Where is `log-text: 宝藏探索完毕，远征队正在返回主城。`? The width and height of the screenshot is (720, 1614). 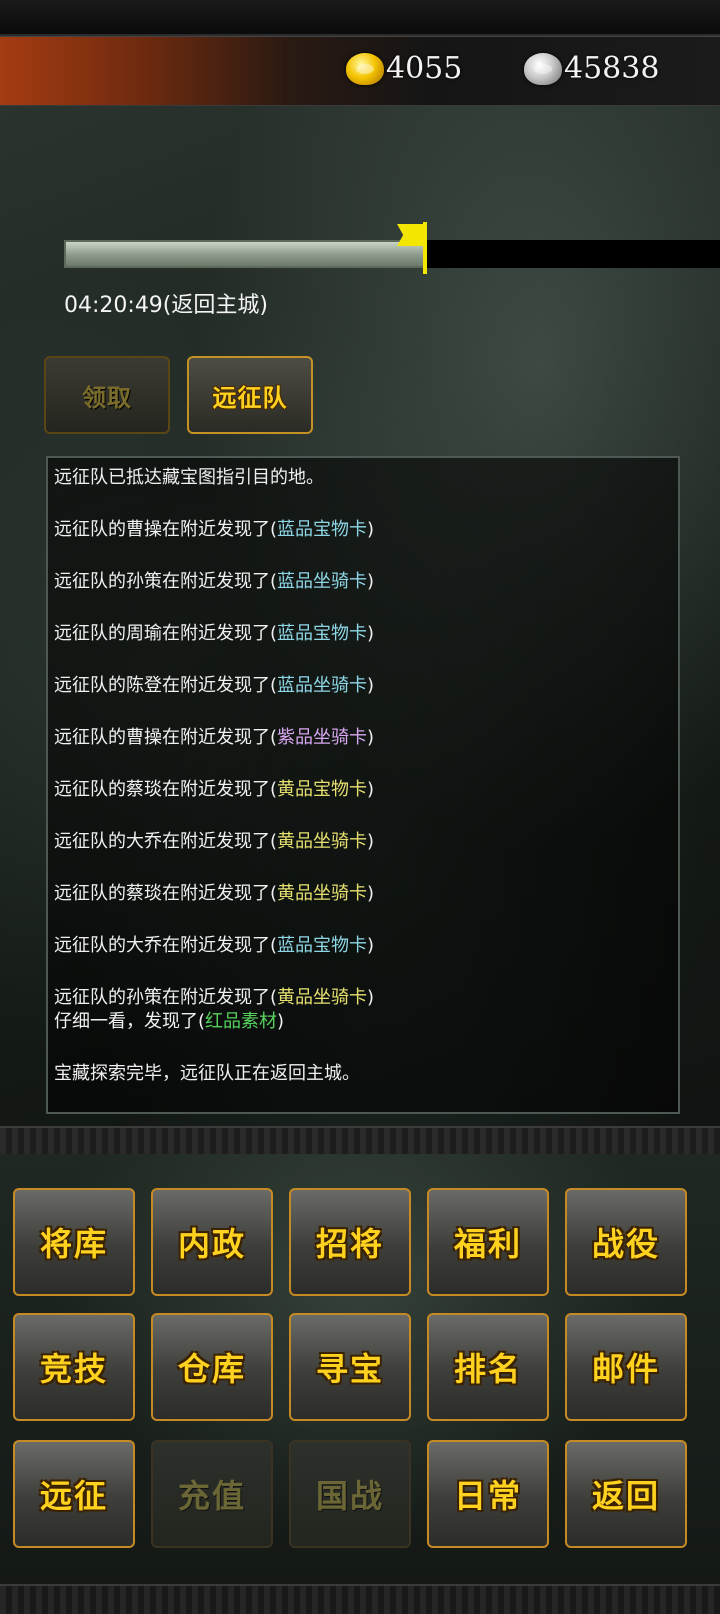
log-text: 宝藏探索完毕，远征队正在返回主城。 is located at coordinates (207, 1073).